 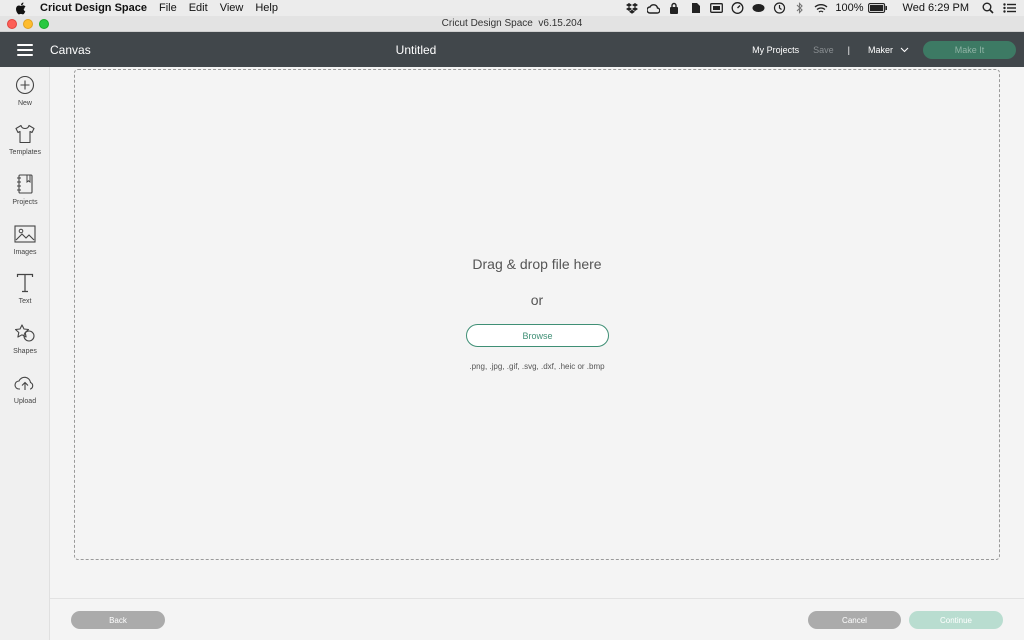 What do you see at coordinates (537, 300) in the screenshot?
I see `or-text: or` at bounding box center [537, 300].